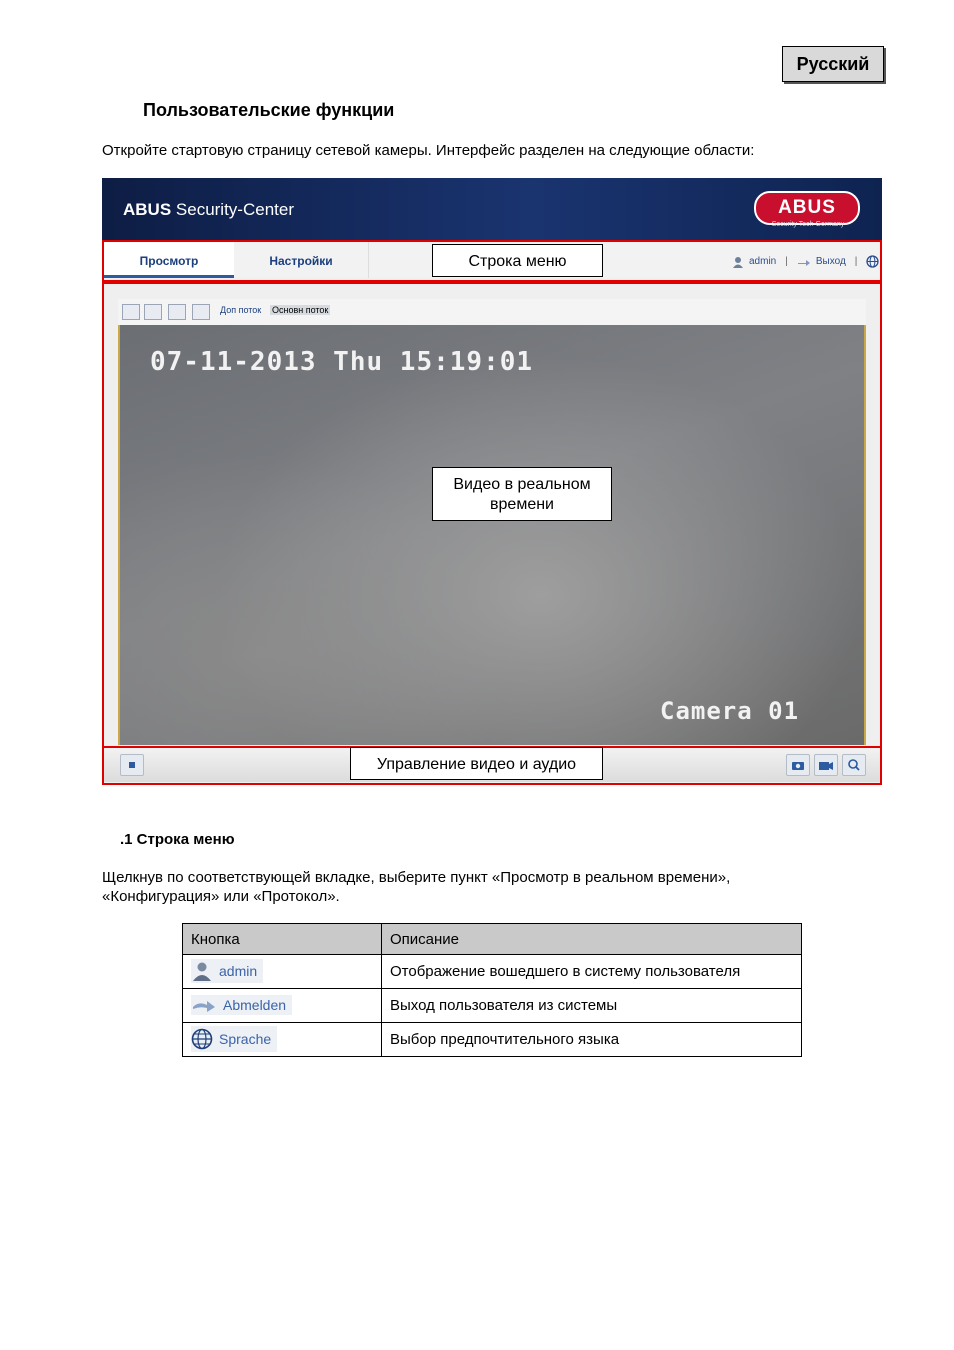 The width and height of the screenshot is (954, 1350). I want to click on table-cell-description: Выбор предпочтительного языка, so click(591, 1039).